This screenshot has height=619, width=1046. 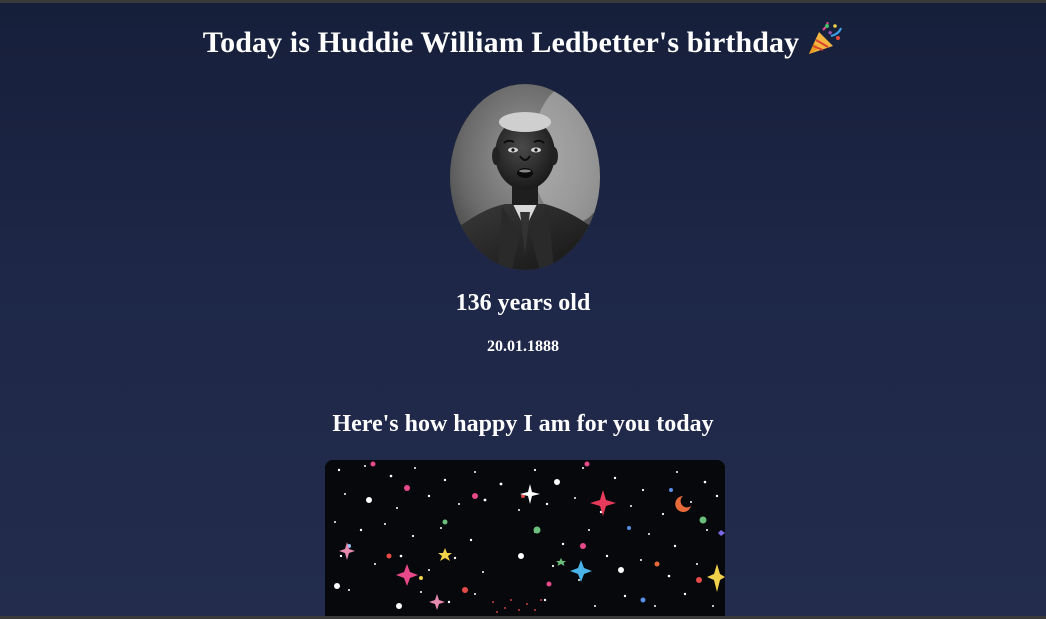 I want to click on party-popper-icon, so click(x=824, y=45).